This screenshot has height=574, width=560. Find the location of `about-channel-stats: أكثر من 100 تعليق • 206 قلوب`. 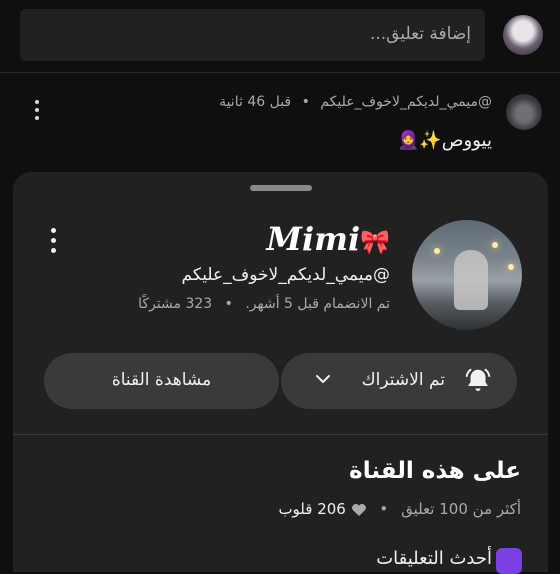

about-channel-stats: أكثر من 100 تعليق • 206 قلوب is located at coordinates (399, 509).